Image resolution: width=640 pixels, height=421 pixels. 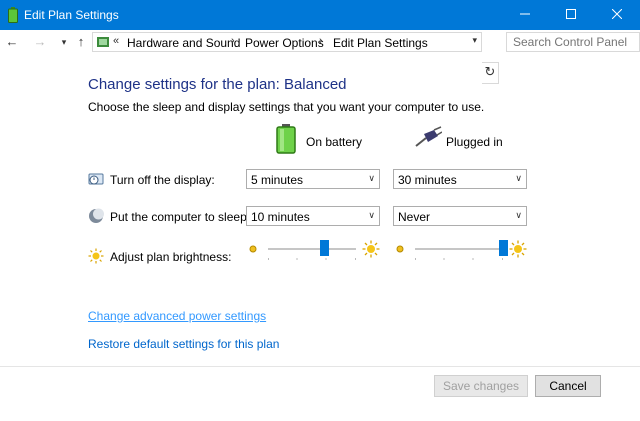 I want to click on search-input, so click(x=573, y=42).